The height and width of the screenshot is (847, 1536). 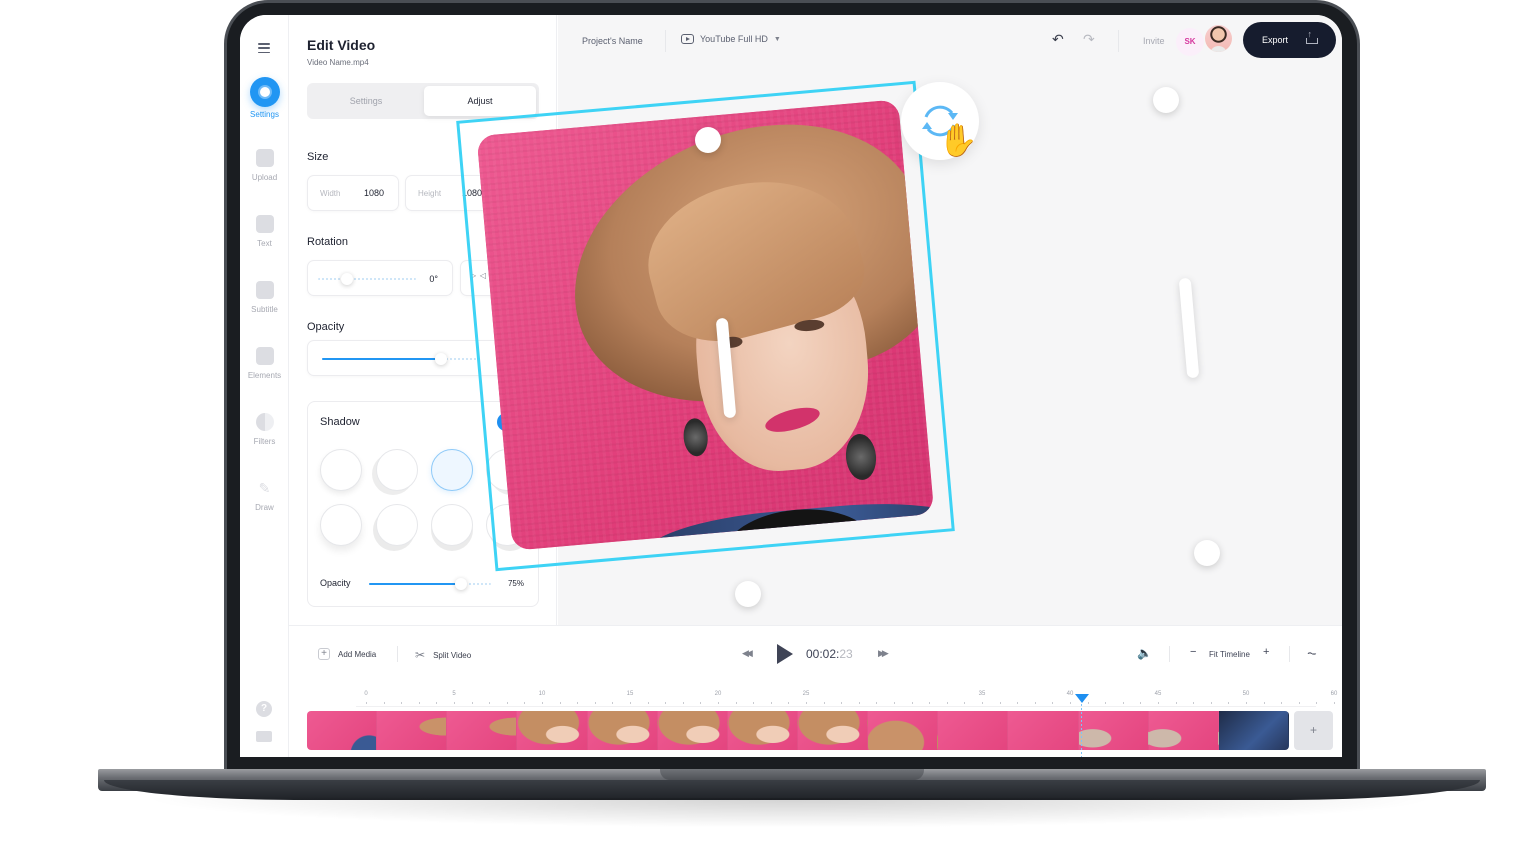 What do you see at coordinates (1313, 730) in the screenshot?
I see `add-clip-button: +` at bounding box center [1313, 730].